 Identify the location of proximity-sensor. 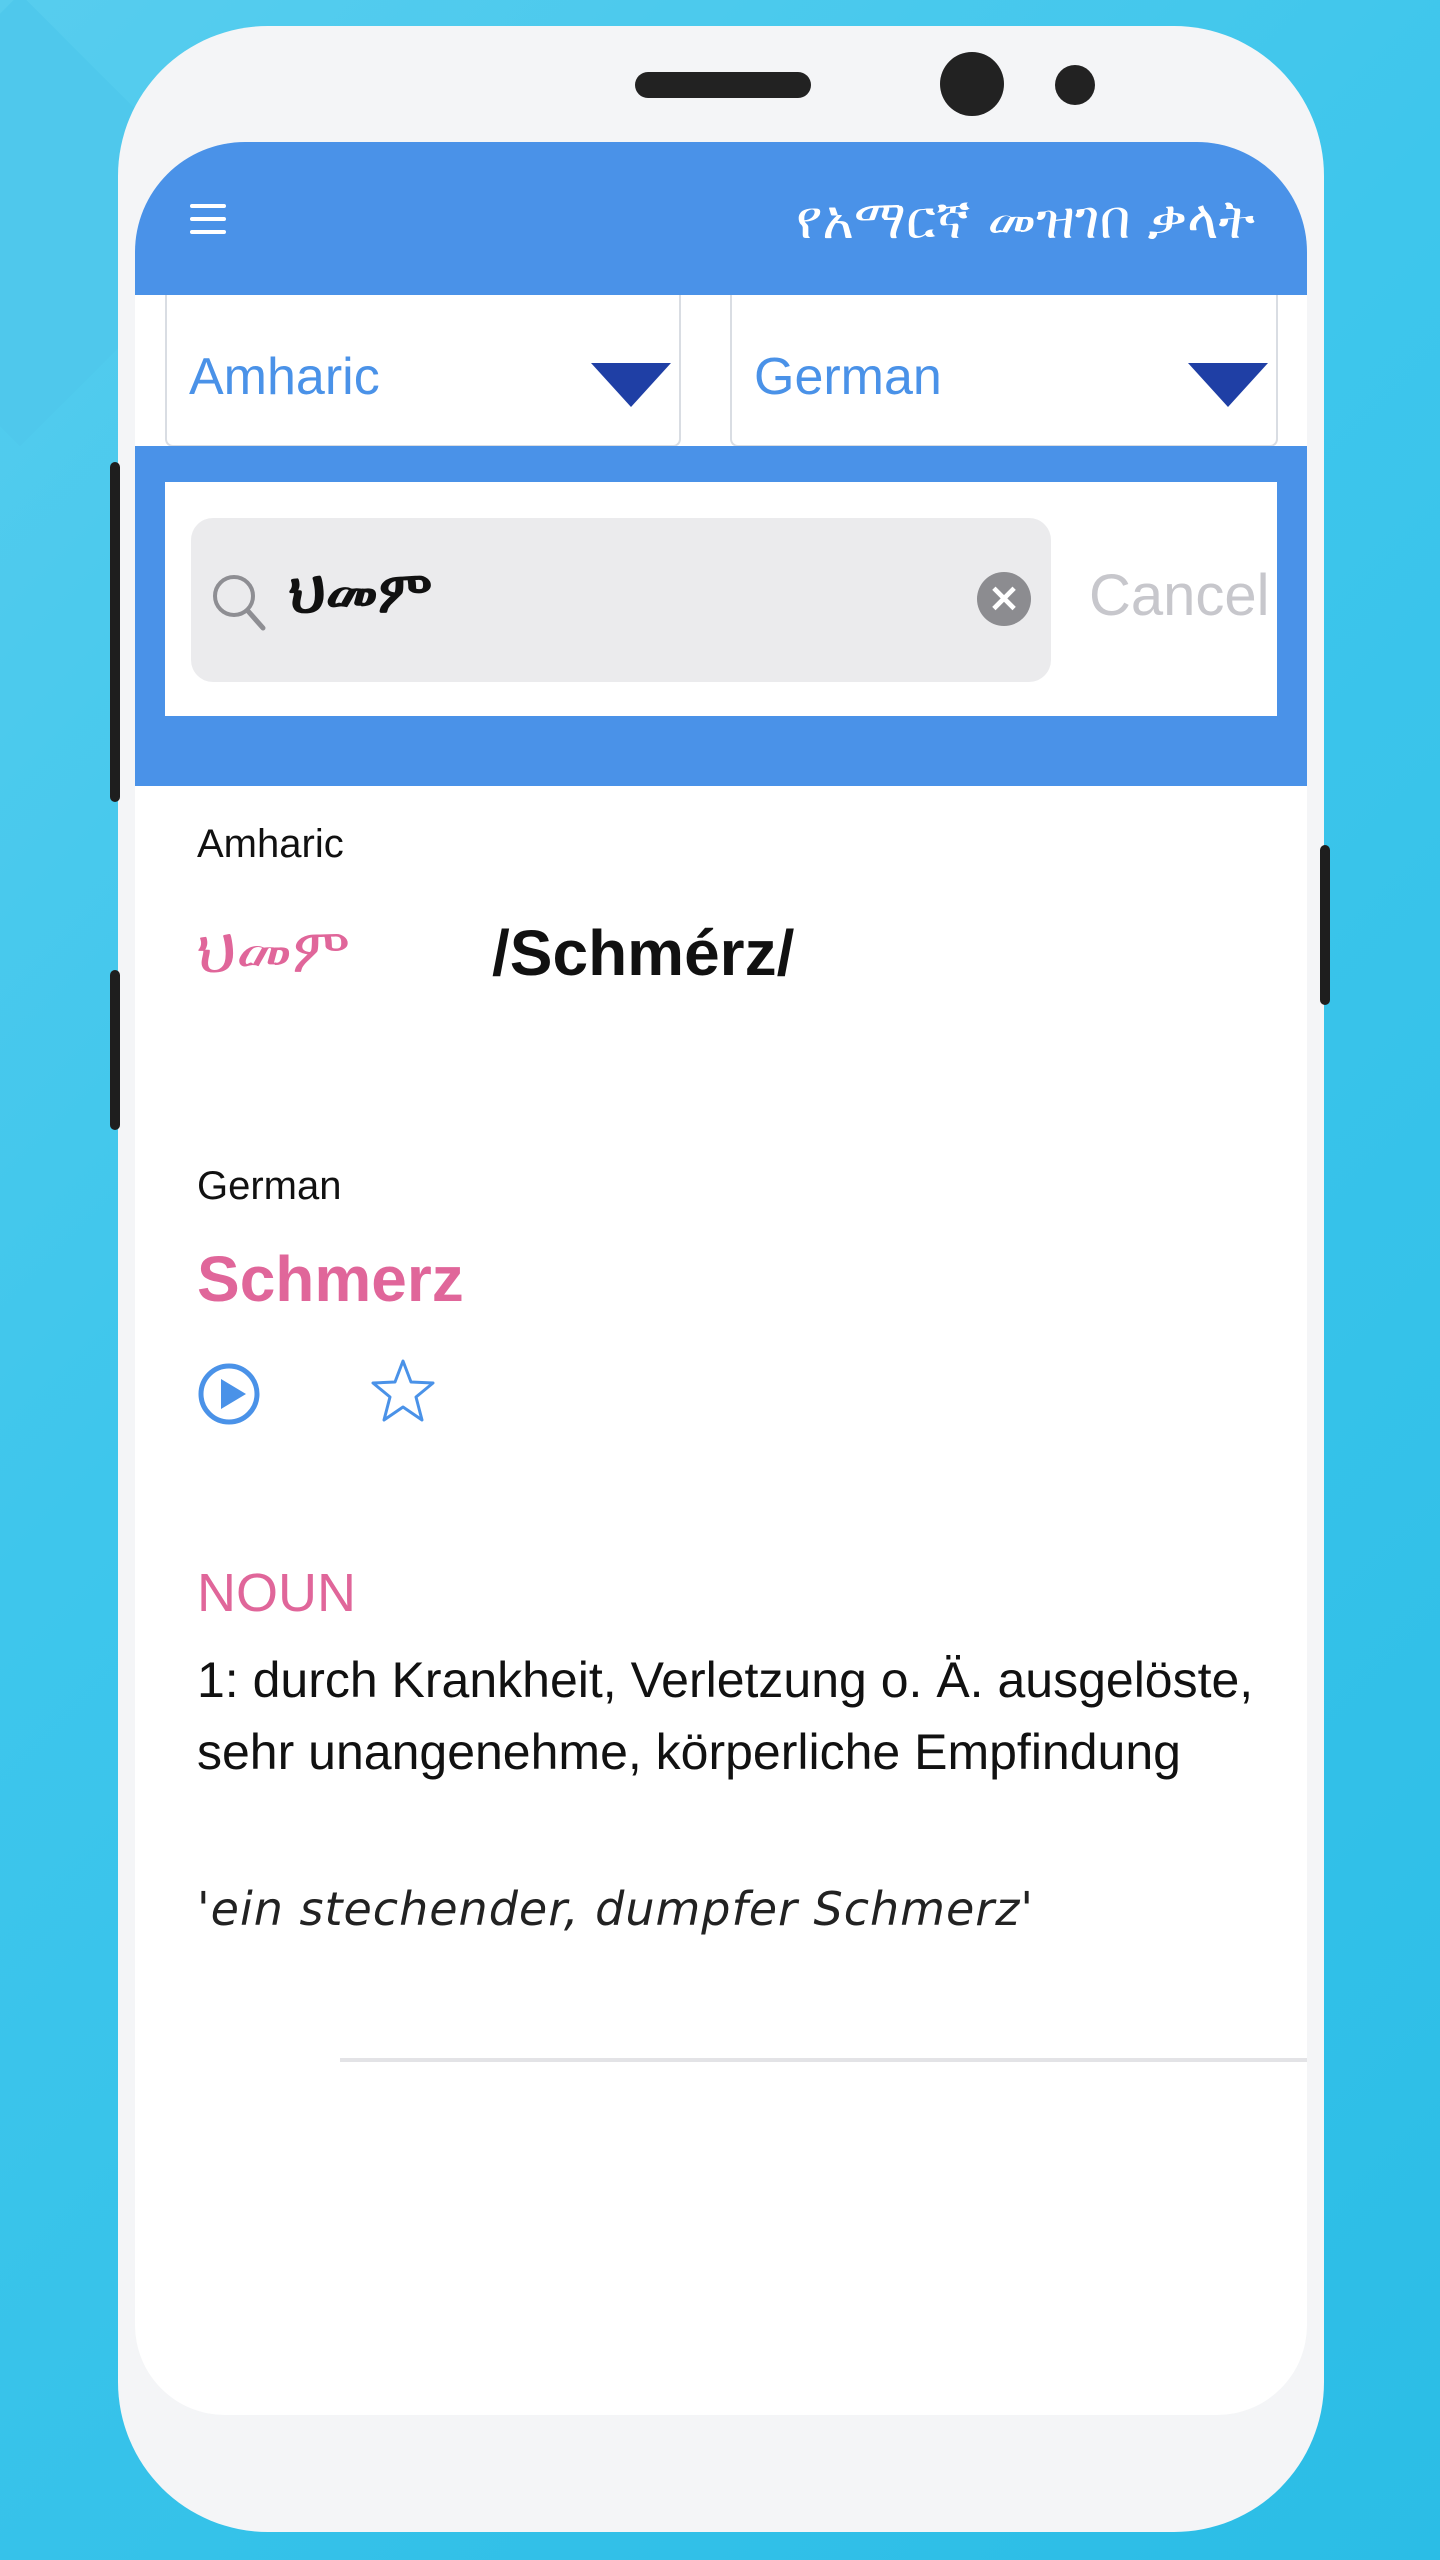
(1075, 85).